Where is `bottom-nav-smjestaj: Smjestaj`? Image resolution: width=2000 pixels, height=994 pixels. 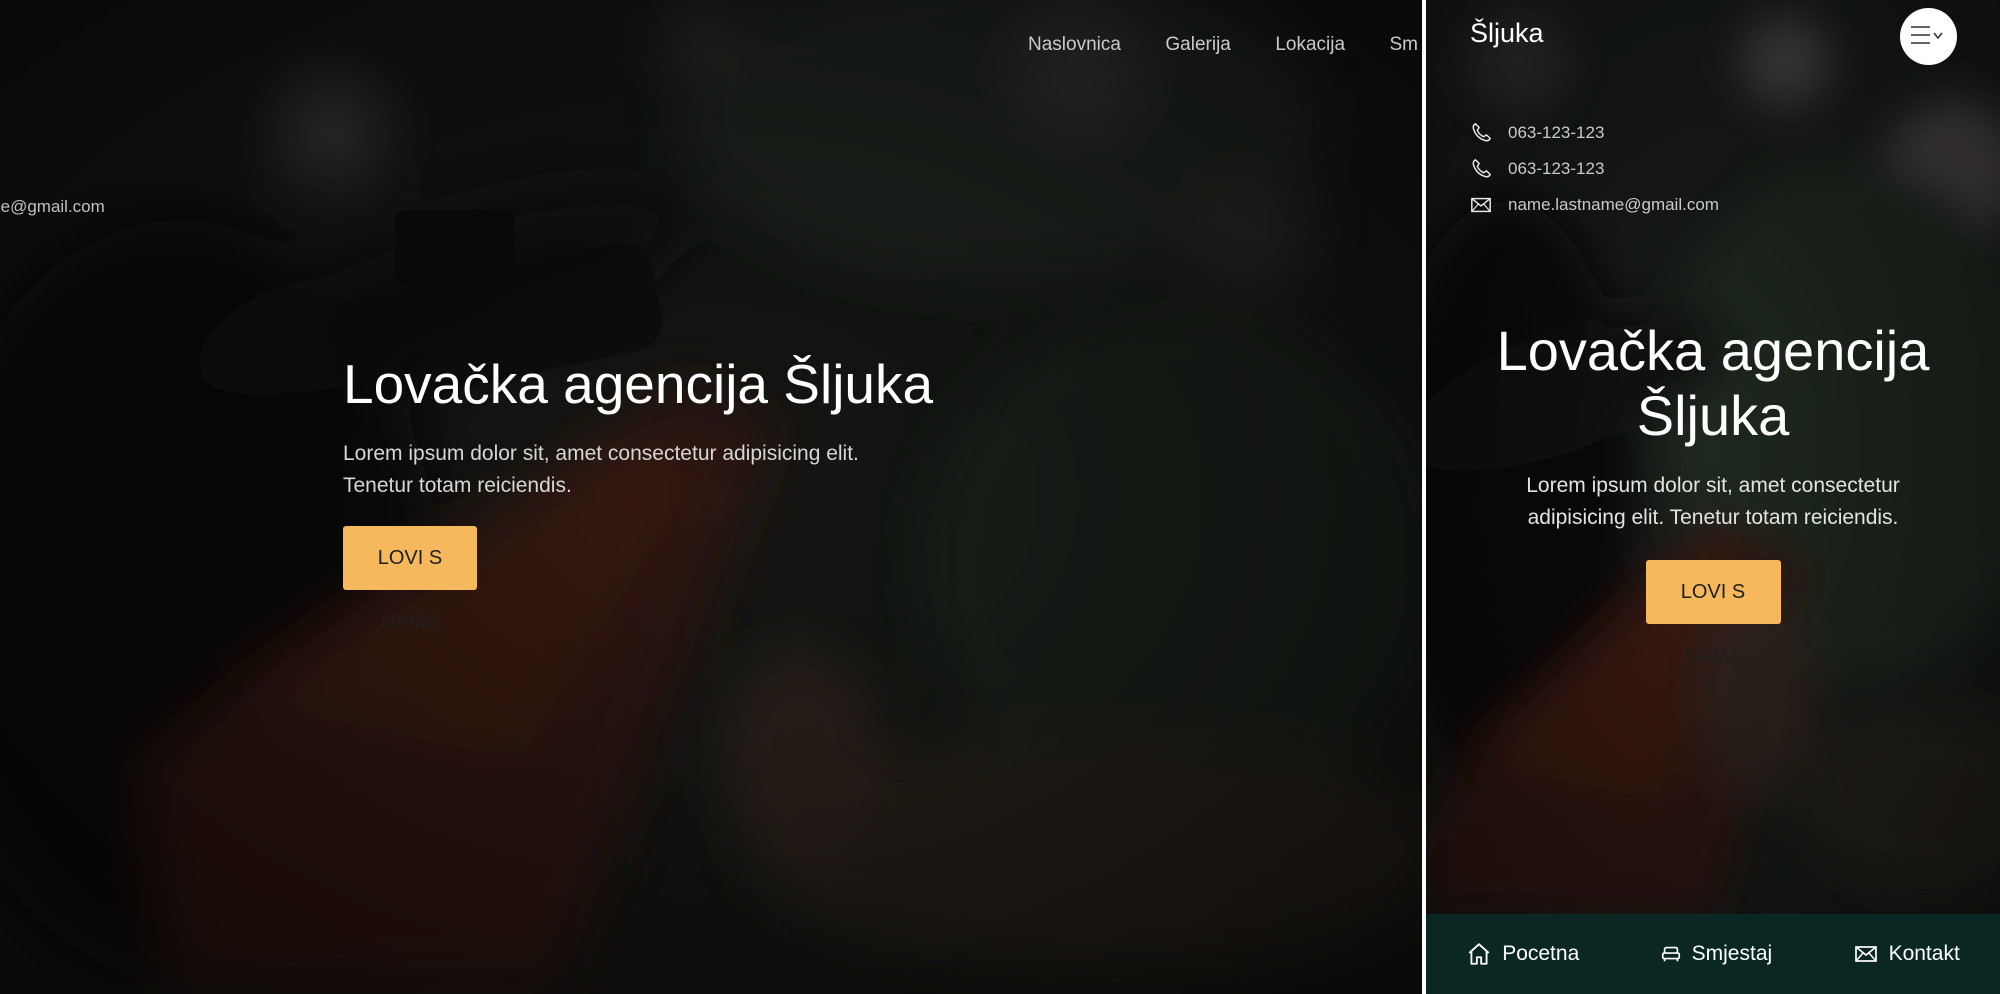
bottom-nav-smjestaj: Smjestaj is located at coordinates (1716, 954).